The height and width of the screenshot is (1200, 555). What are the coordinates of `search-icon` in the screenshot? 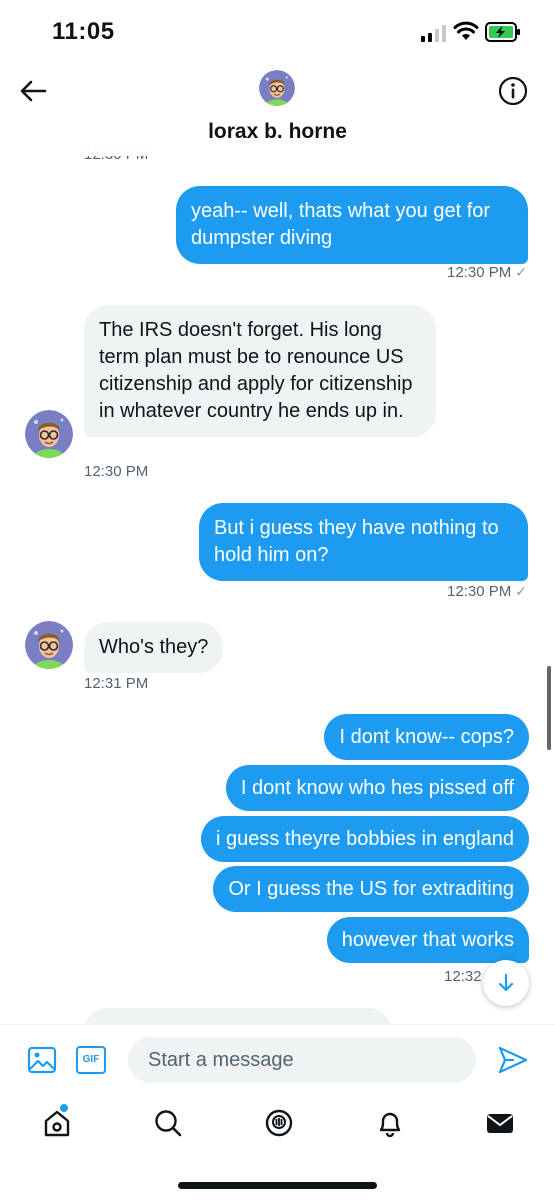 It's located at (168, 1123).